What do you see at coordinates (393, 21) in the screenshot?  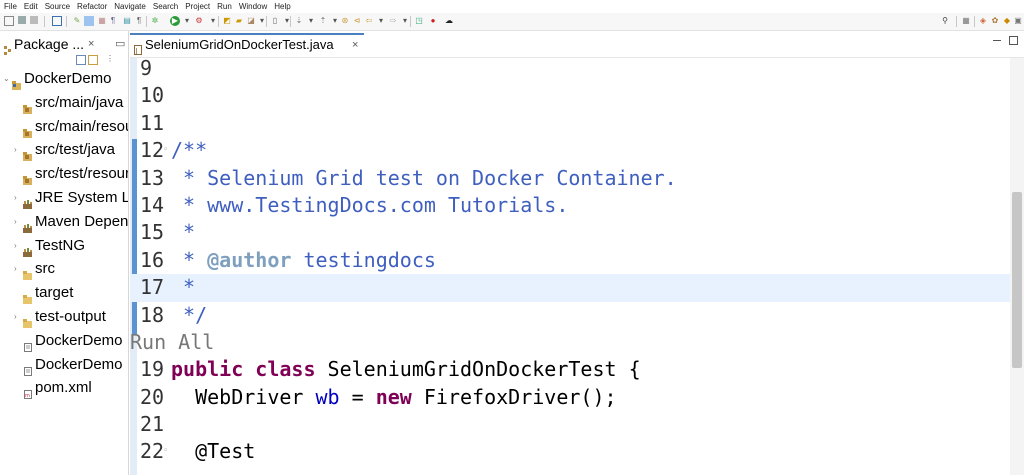 I see `forward-icon: ⇨` at bounding box center [393, 21].